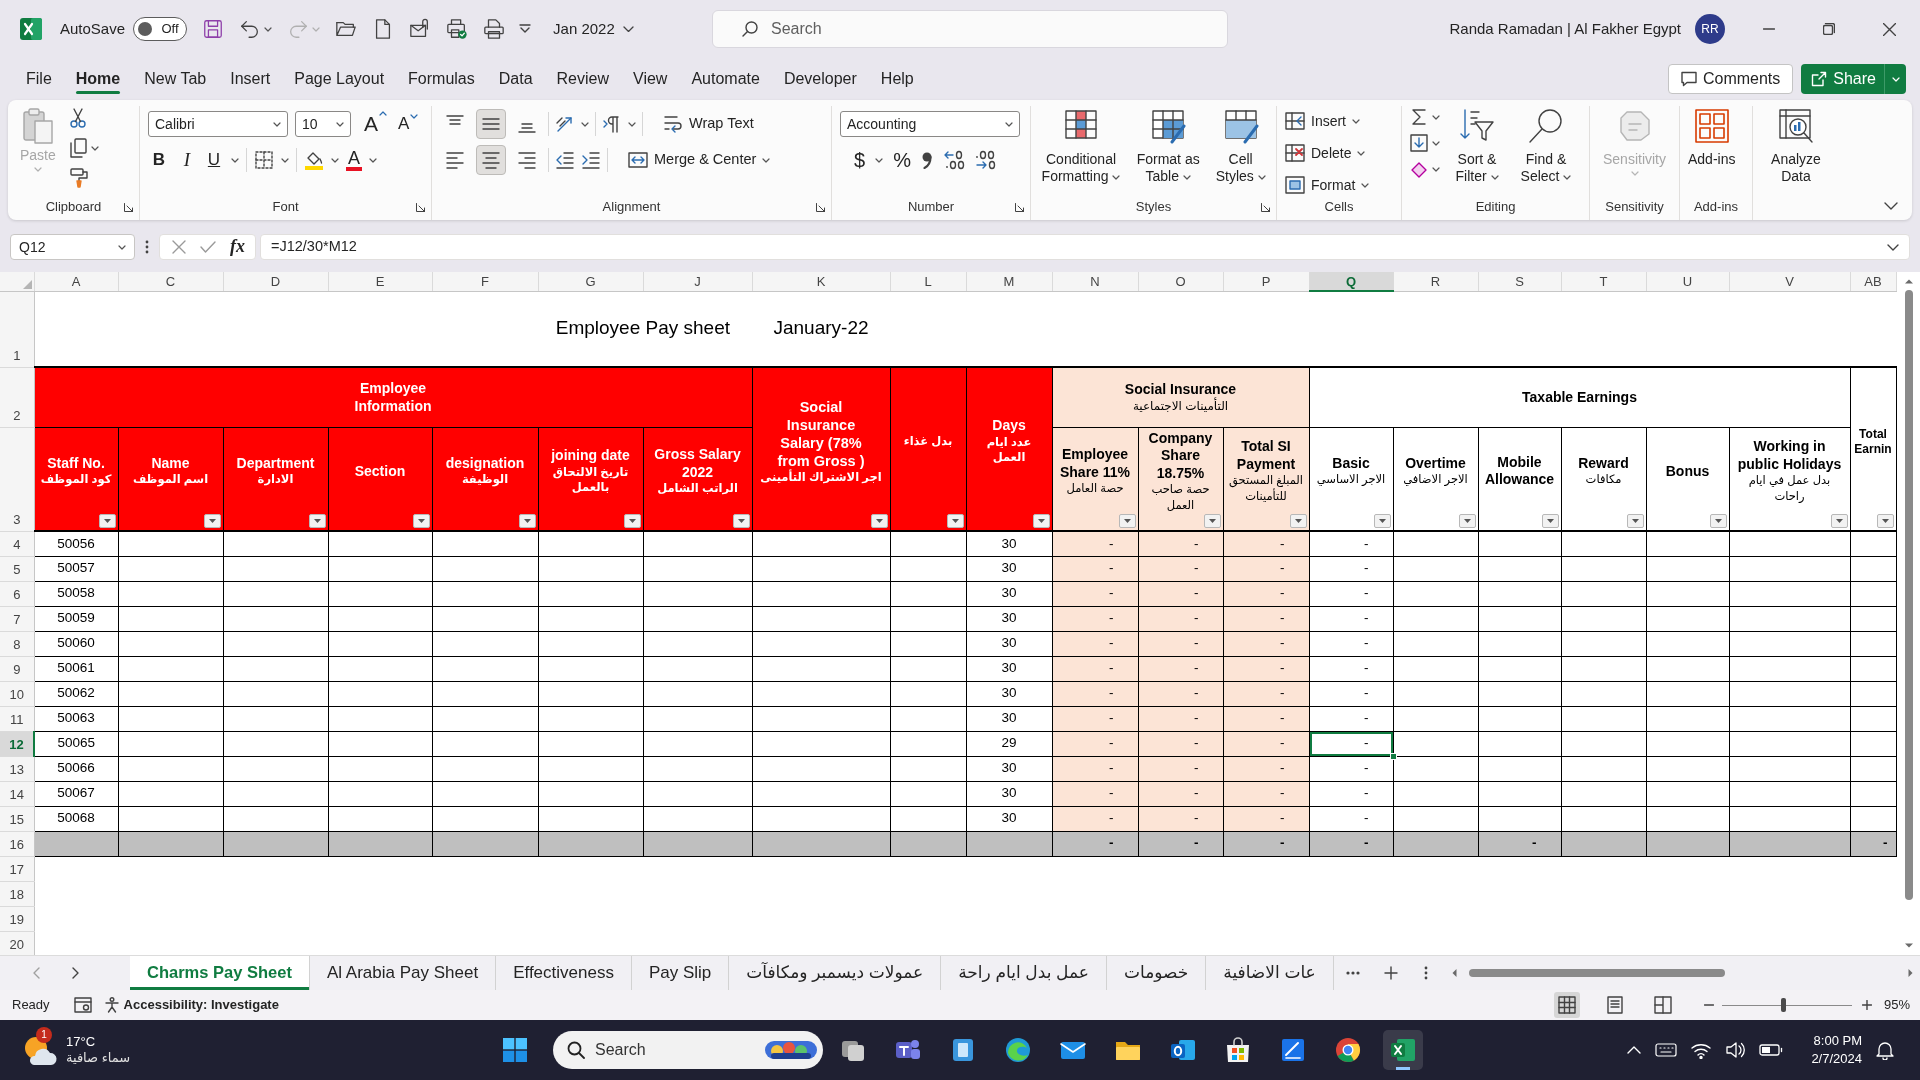  What do you see at coordinates (1351, 281) in the screenshot?
I see `column-letter: Q` at bounding box center [1351, 281].